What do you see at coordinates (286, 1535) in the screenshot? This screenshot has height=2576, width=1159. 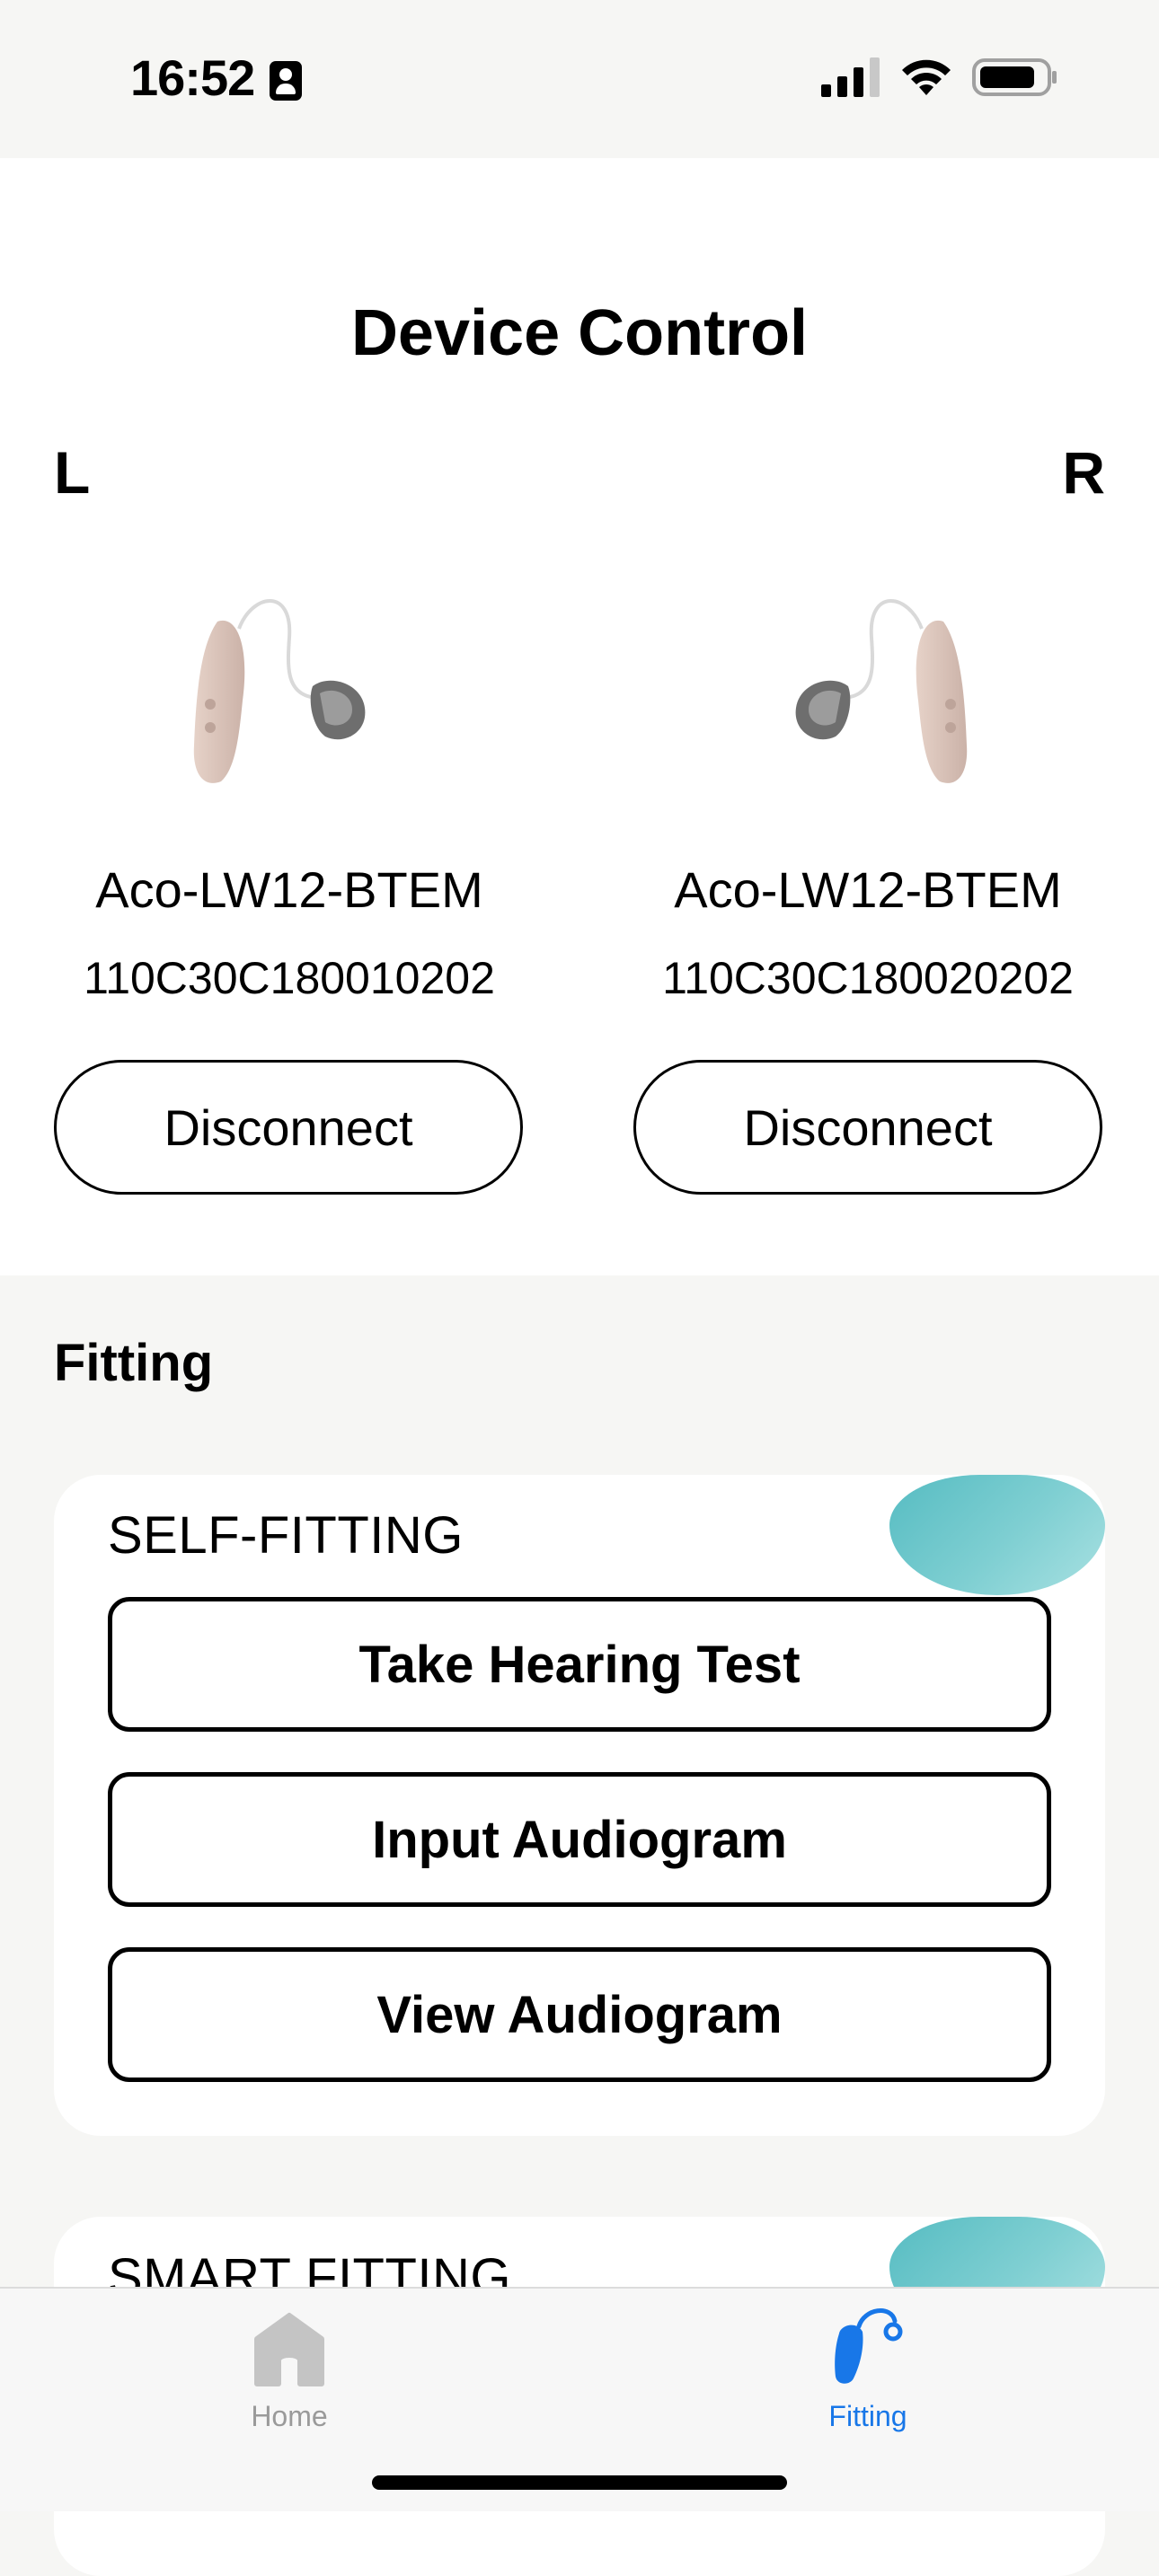 I see `self-fitting-label: SELF-FITTING` at bounding box center [286, 1535].